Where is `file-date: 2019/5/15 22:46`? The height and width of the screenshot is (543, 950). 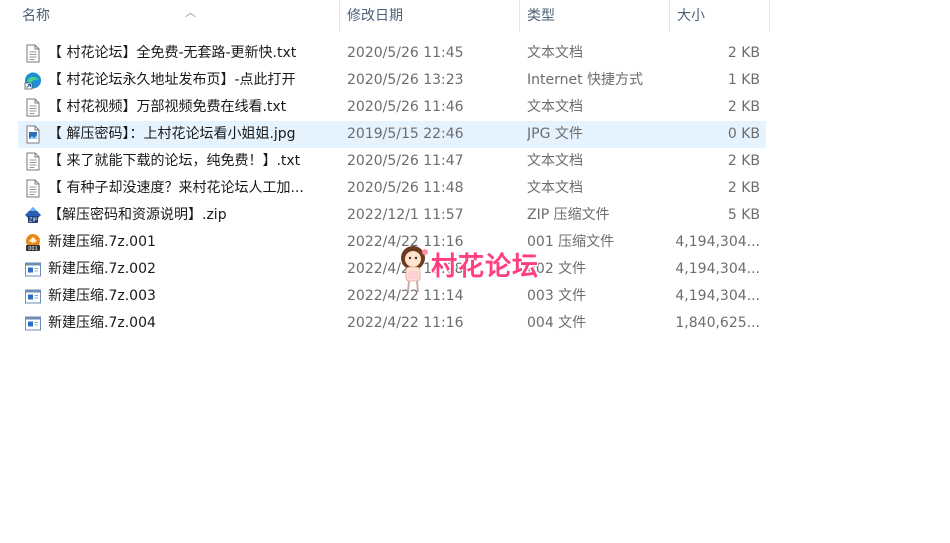 file-date: 2019/5/15 22:46 is located at coordinates (405, 134).